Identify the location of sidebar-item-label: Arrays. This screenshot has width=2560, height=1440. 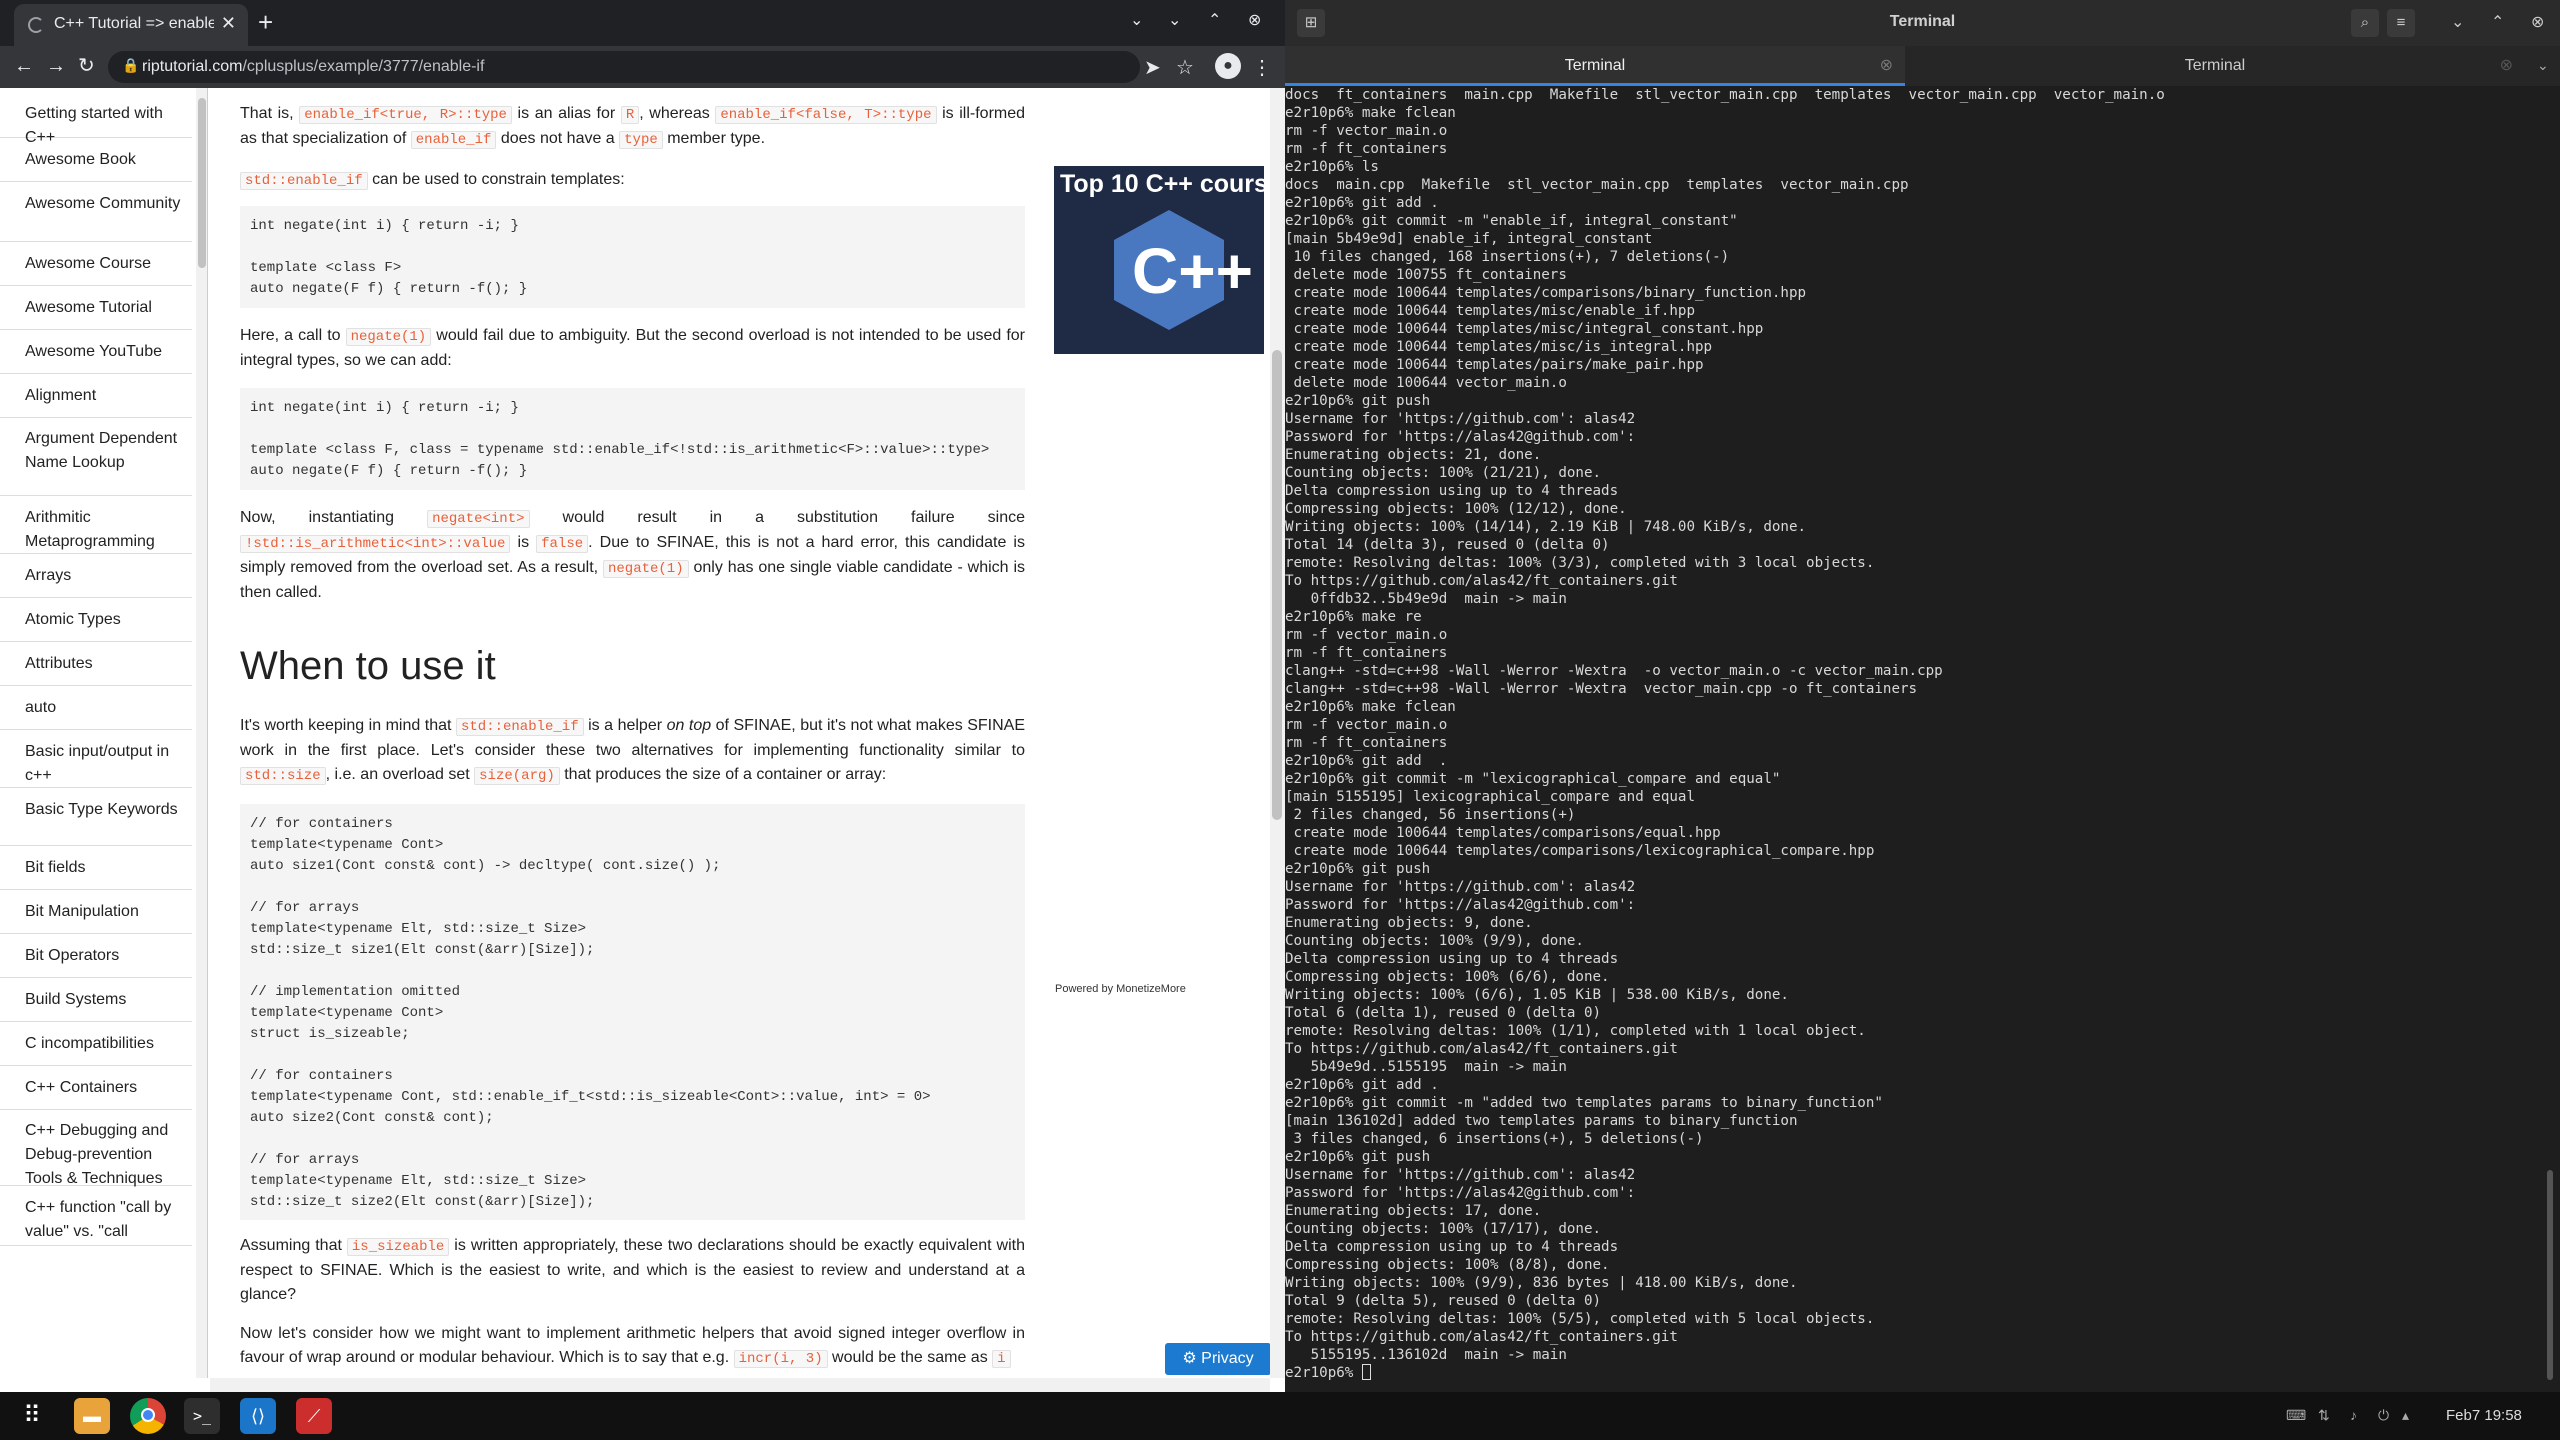
(48, 575).